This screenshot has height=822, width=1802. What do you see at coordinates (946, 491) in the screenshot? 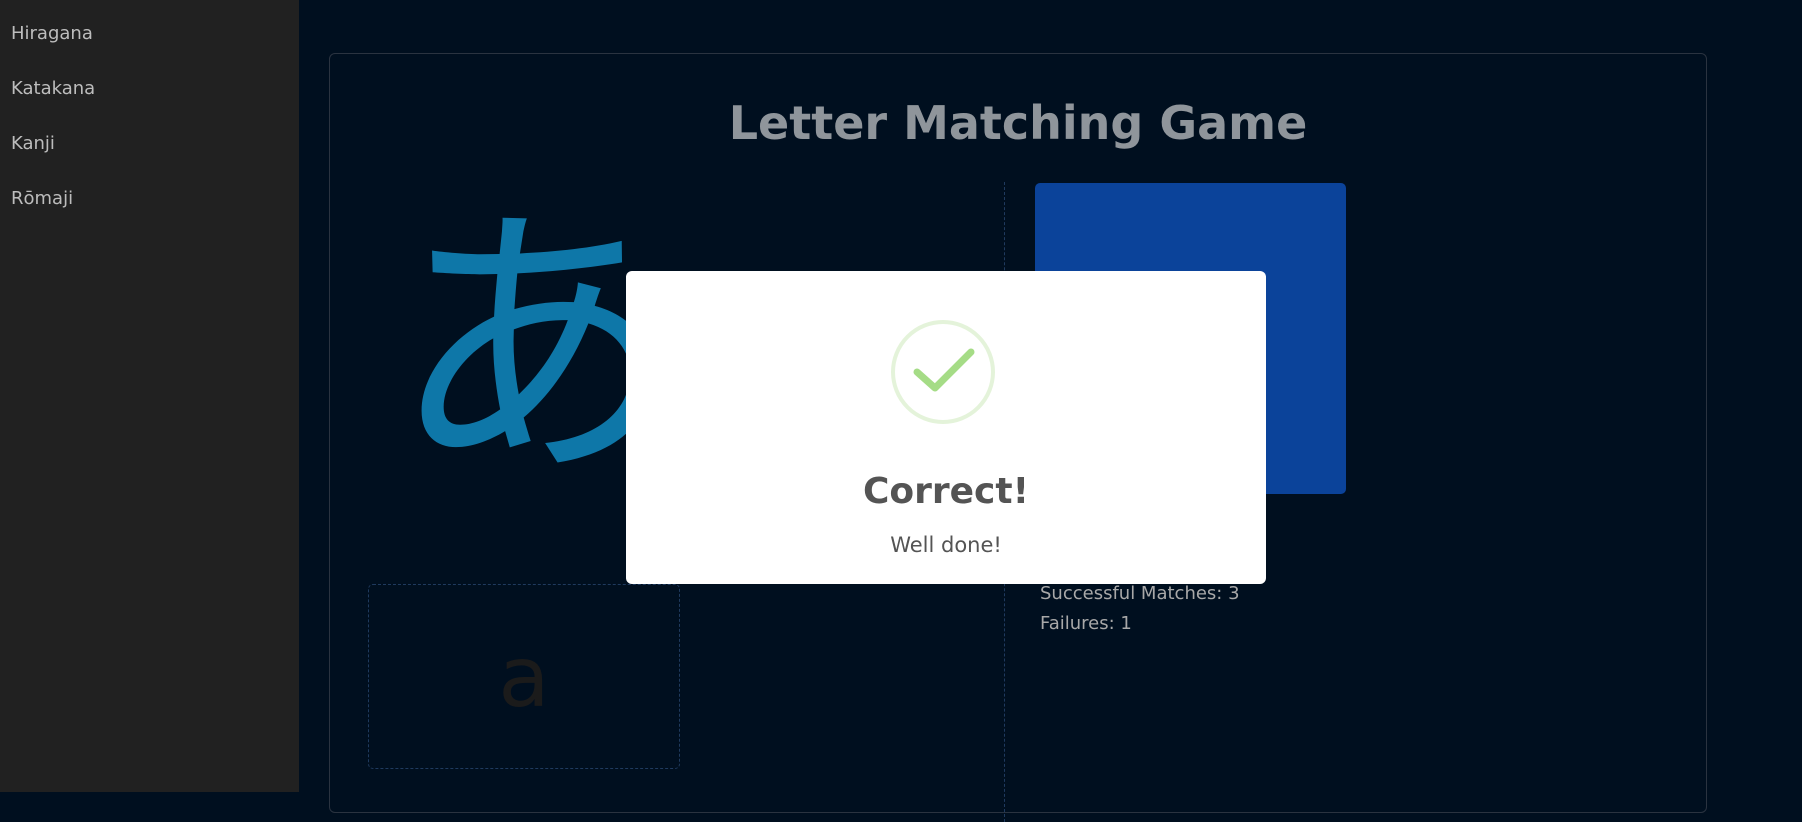
I see `modal-title: Correct!` at bounding box center [946, 491].